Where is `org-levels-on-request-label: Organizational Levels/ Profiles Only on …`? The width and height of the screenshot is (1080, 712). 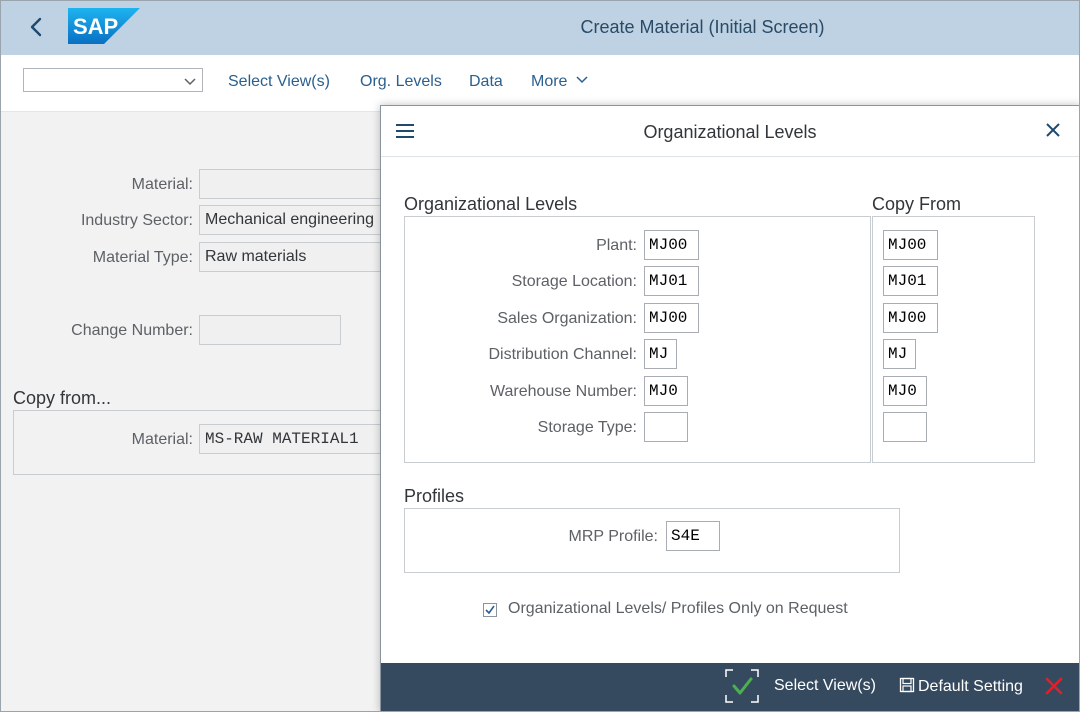
org-levels-on-request-label: Organizational Levels/ Profiles Only on … is located at coordinates (678, 608).